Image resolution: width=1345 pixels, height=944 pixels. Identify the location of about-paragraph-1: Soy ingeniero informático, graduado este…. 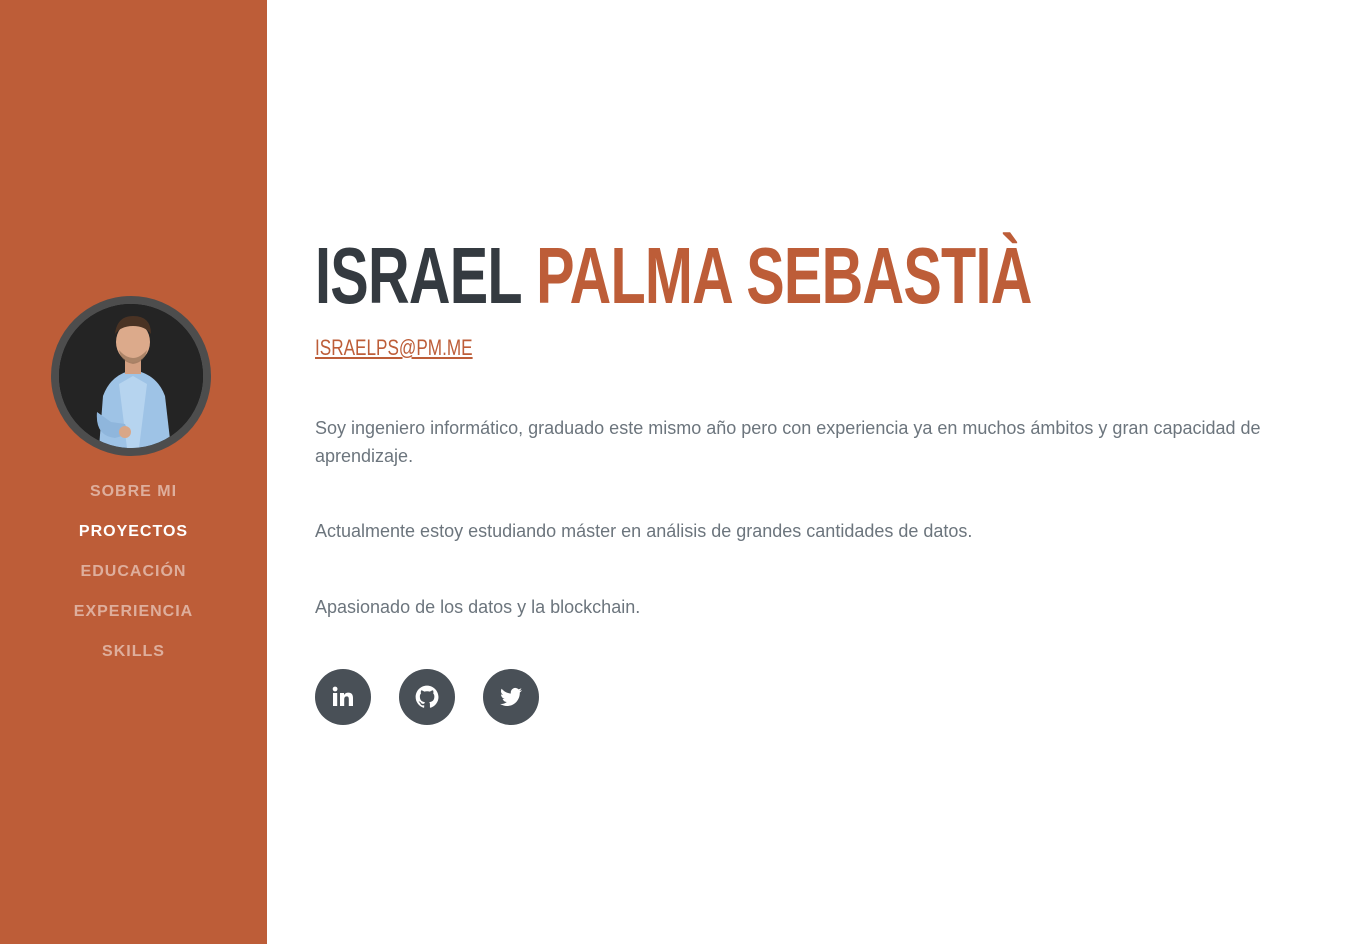
(788, 442).